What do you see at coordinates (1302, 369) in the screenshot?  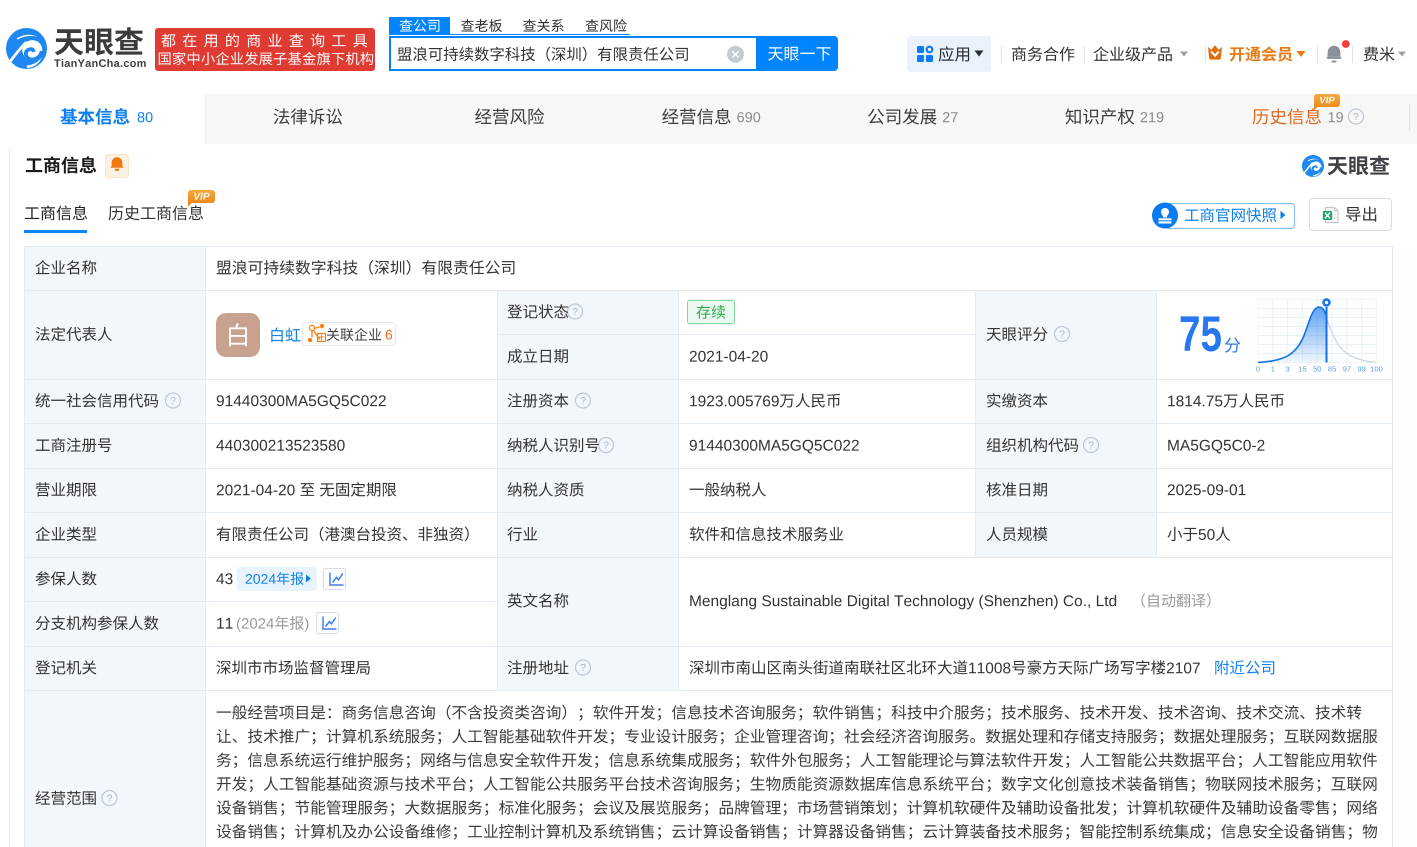 I see `svg-text: 15` at bounding box center [1302, 369].